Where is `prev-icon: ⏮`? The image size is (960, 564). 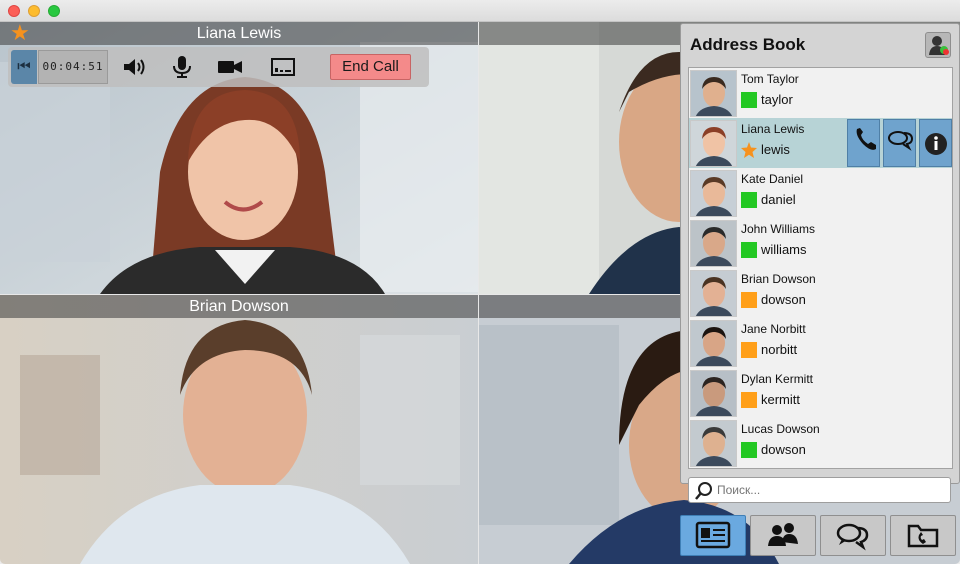
prev-icon: ⏮ is located at coordinates (24, 67).